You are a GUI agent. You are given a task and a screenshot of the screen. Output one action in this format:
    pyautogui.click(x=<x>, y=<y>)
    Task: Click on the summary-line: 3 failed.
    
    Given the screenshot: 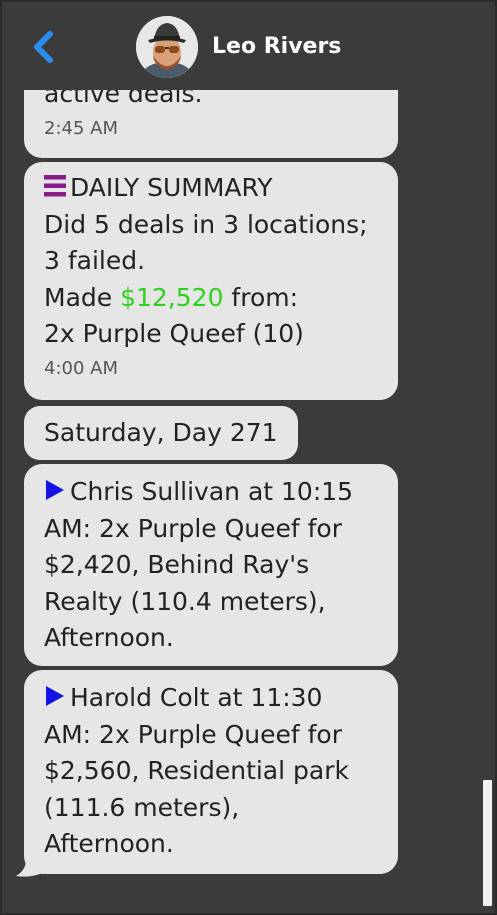 What is the action you would take?
    pyautogui.click(x=95, y=260)
    